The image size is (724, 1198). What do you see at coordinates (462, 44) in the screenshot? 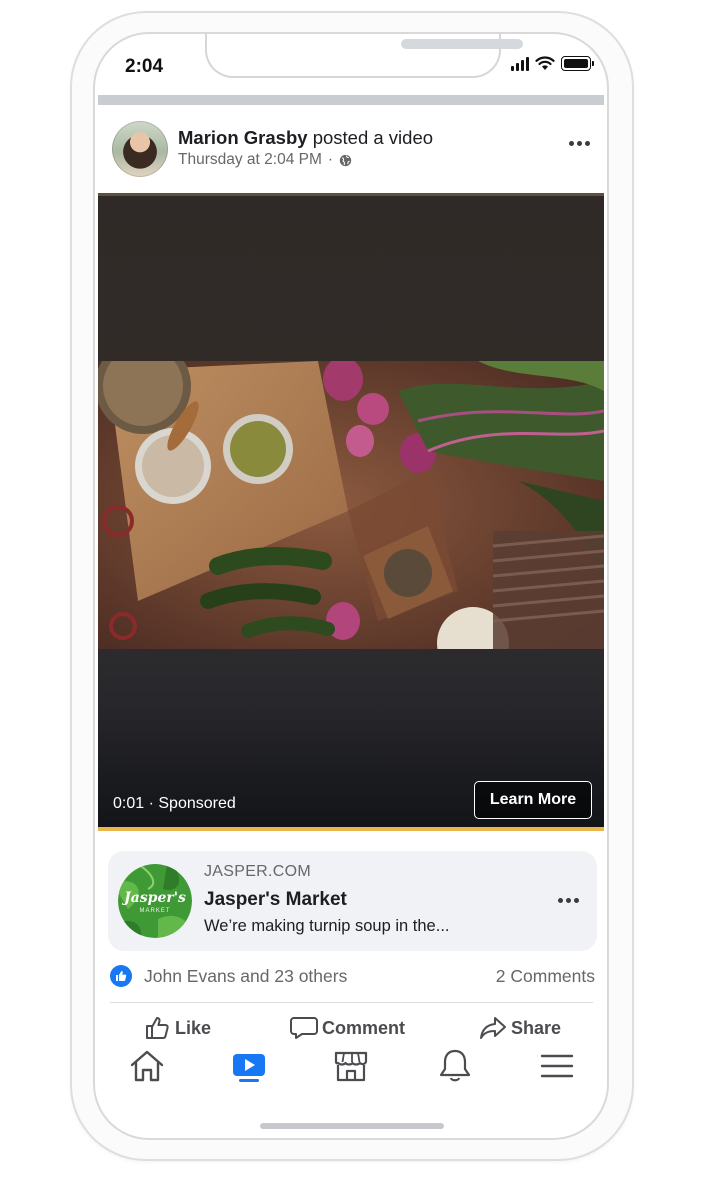
I see `speaker-grille` at bounding box center [462, 44].